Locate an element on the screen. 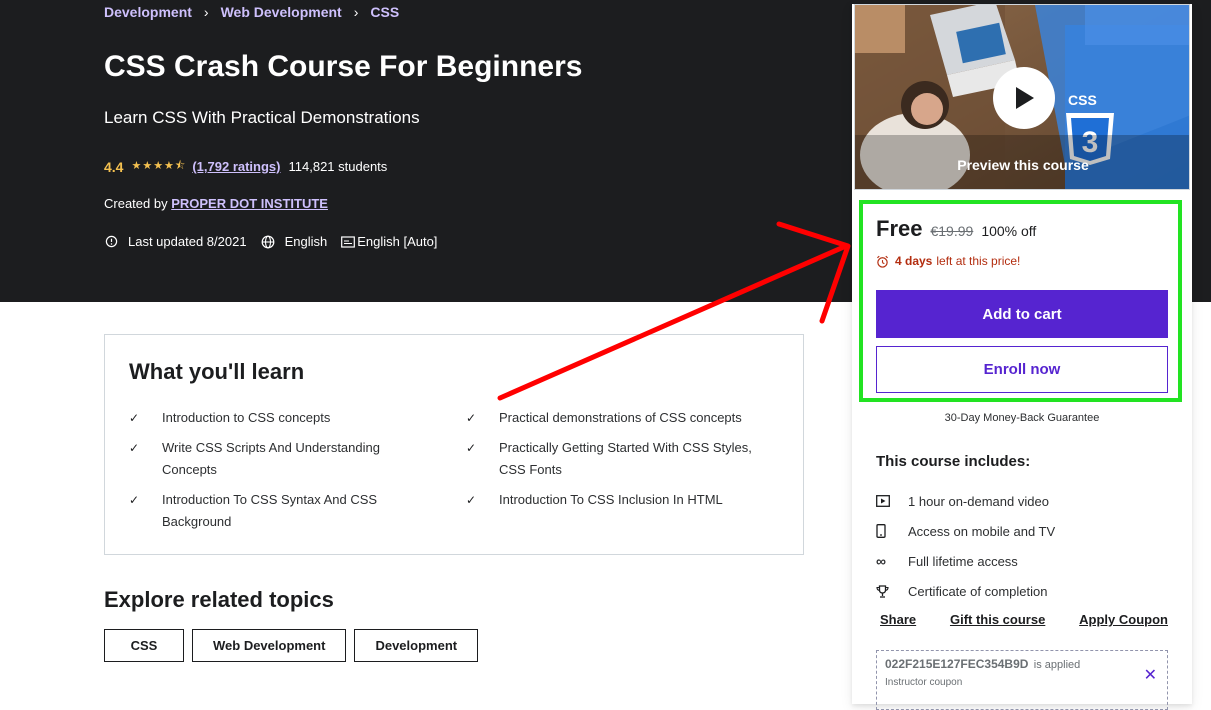 This screenshot has width=1211, height=710. learn-title: What you'll learn is located at coordinates (217, 371).